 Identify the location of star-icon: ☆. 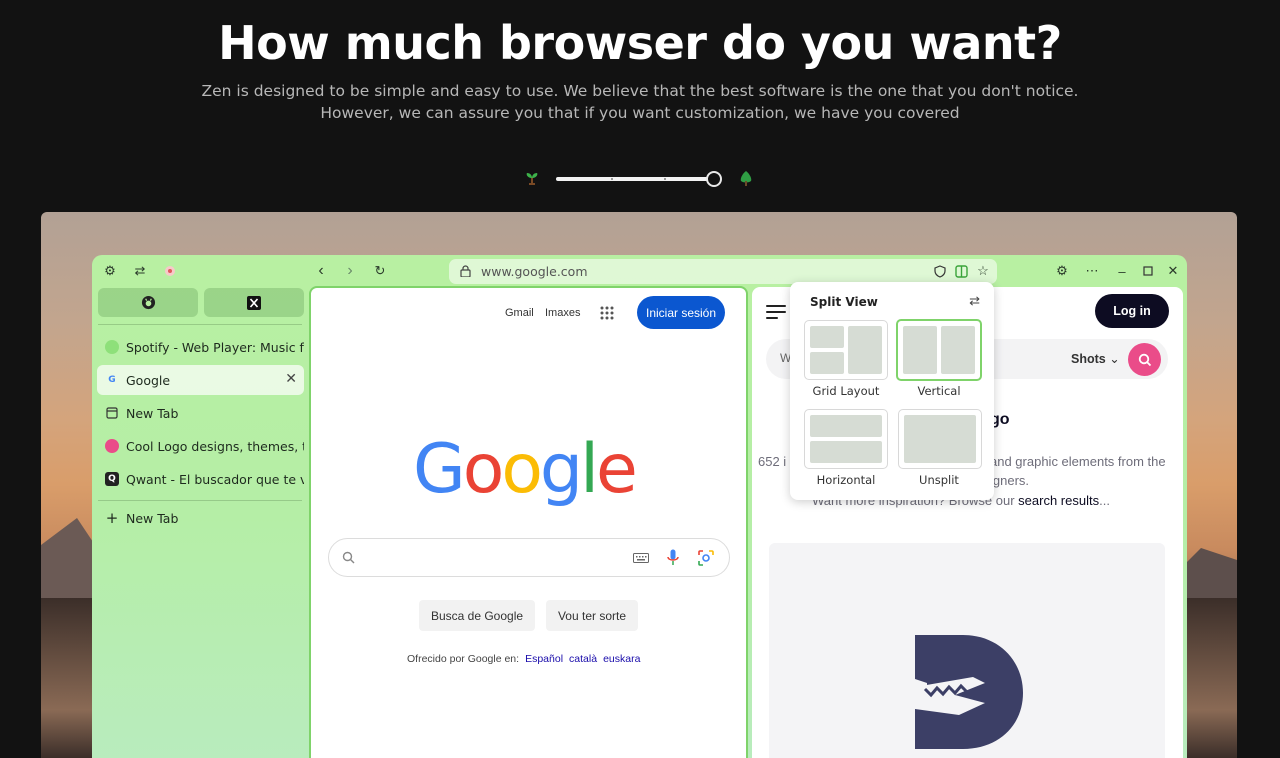
(983, 271).